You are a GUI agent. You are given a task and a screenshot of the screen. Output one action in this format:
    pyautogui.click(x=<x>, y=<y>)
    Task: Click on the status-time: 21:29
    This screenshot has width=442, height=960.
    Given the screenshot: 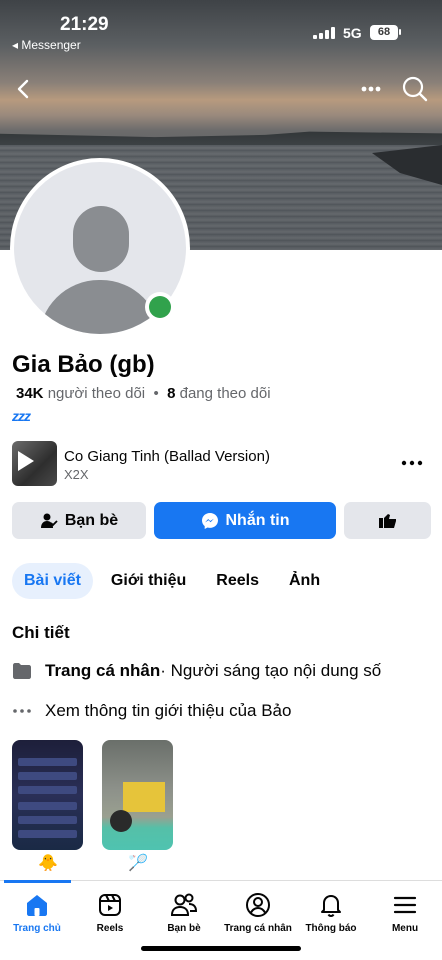 What is the action you would take?
    pyautogui.click(x=84, y=24)
    